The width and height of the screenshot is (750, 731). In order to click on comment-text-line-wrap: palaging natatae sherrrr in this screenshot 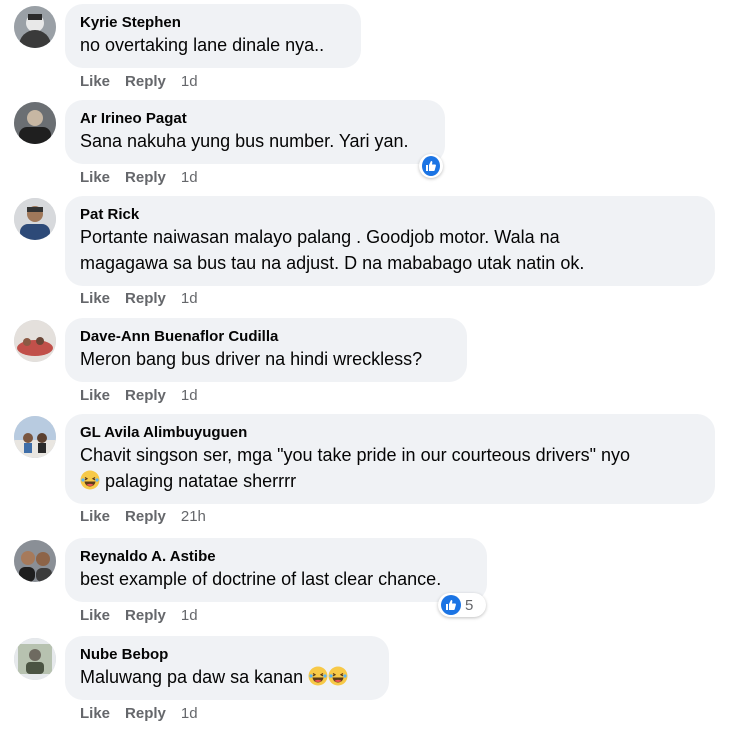, I will do `click(390, 481)`.